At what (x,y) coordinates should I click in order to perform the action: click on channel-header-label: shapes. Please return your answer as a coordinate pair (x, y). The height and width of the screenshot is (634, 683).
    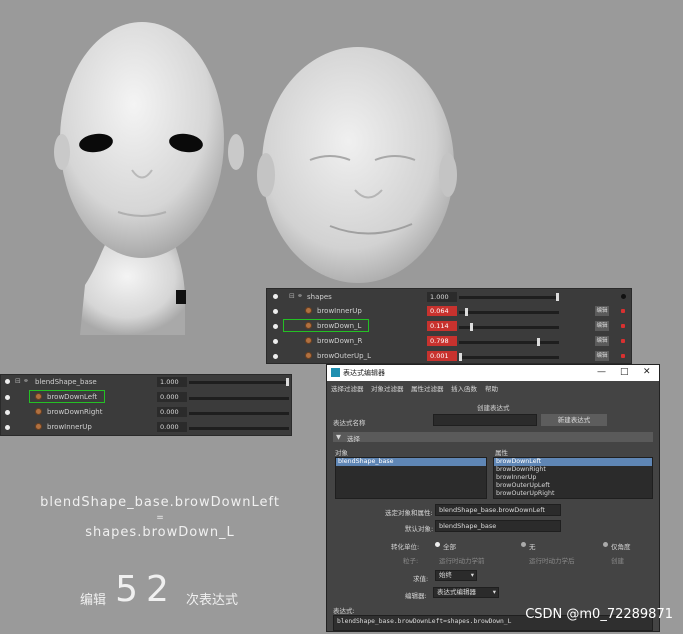
    Looking at the image, I should click on (319, 297).